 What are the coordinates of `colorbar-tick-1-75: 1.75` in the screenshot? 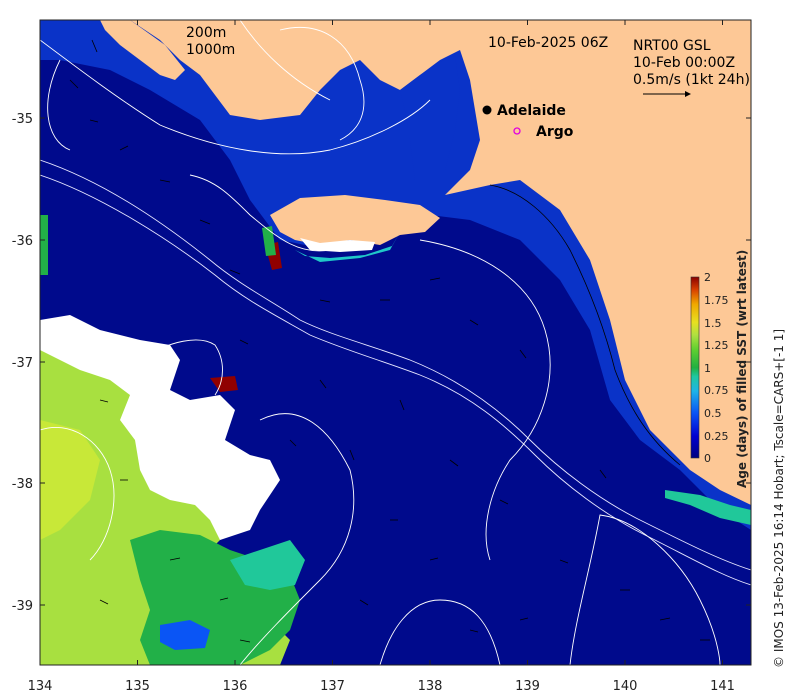 It's located at (716, 300).